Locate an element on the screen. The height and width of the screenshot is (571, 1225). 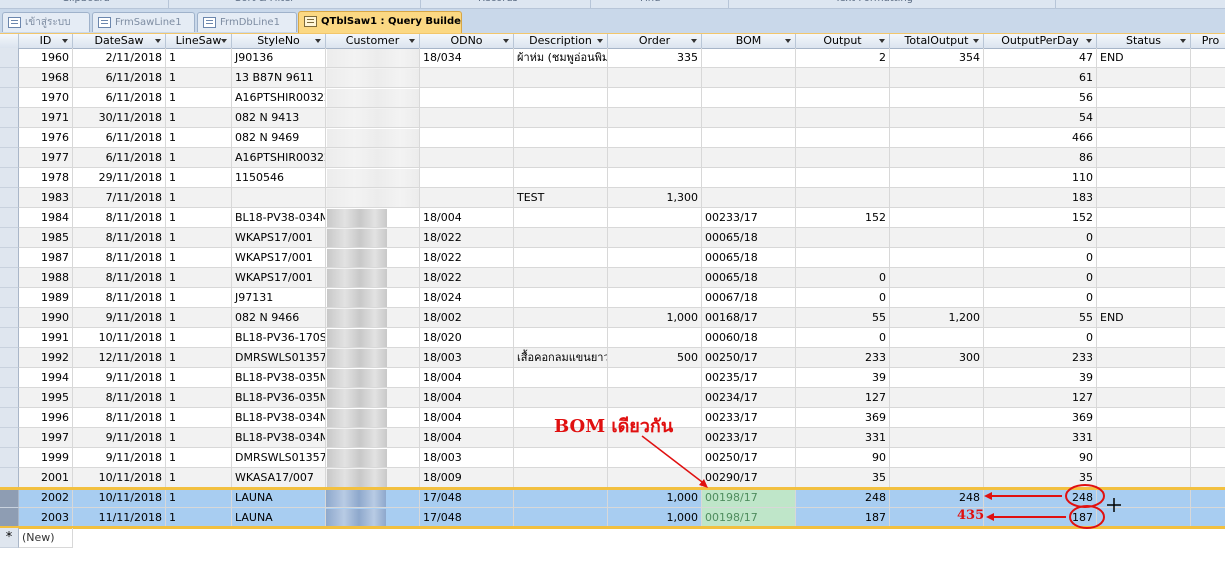
cell-totaloutput is located at coordinates (937, 398).